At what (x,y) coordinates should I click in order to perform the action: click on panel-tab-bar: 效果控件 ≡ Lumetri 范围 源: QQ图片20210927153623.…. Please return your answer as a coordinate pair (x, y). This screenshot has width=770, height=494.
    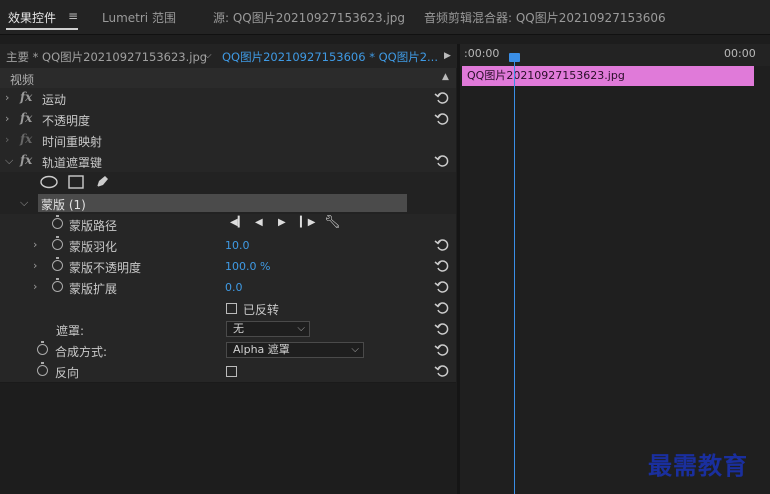
    Looking at the image, I should click on (385, 17).